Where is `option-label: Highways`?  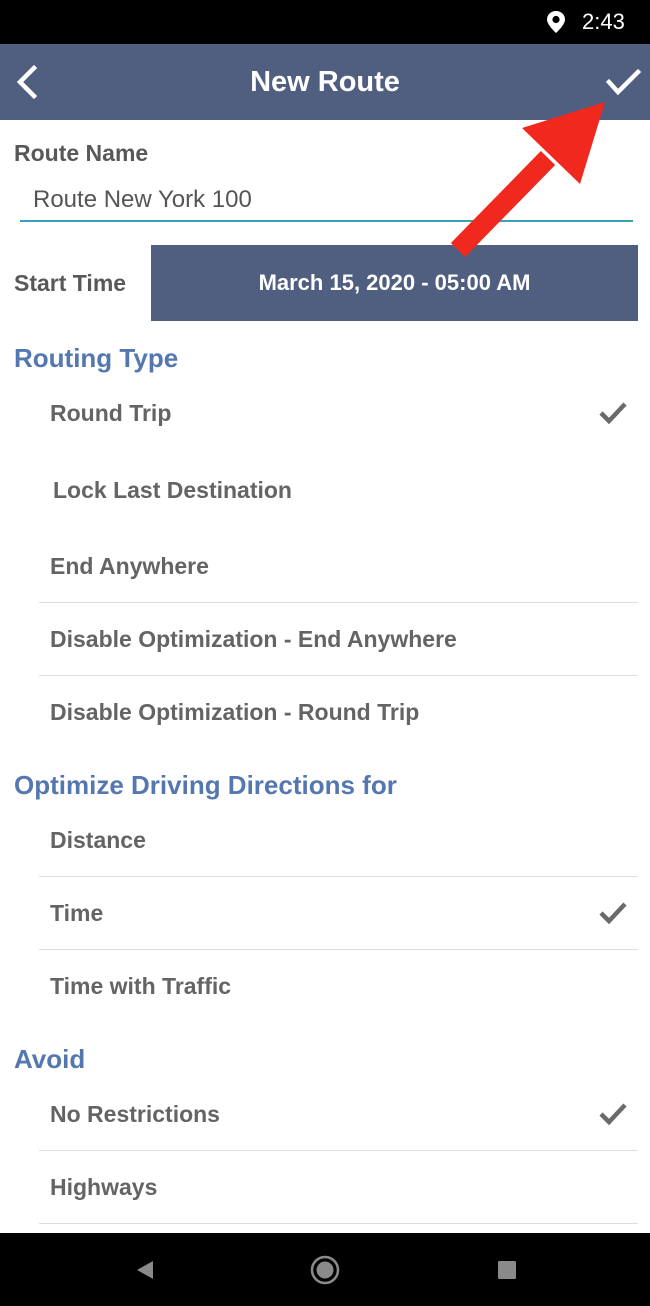 option-label: Highways is located at coordinates (104, 1187).